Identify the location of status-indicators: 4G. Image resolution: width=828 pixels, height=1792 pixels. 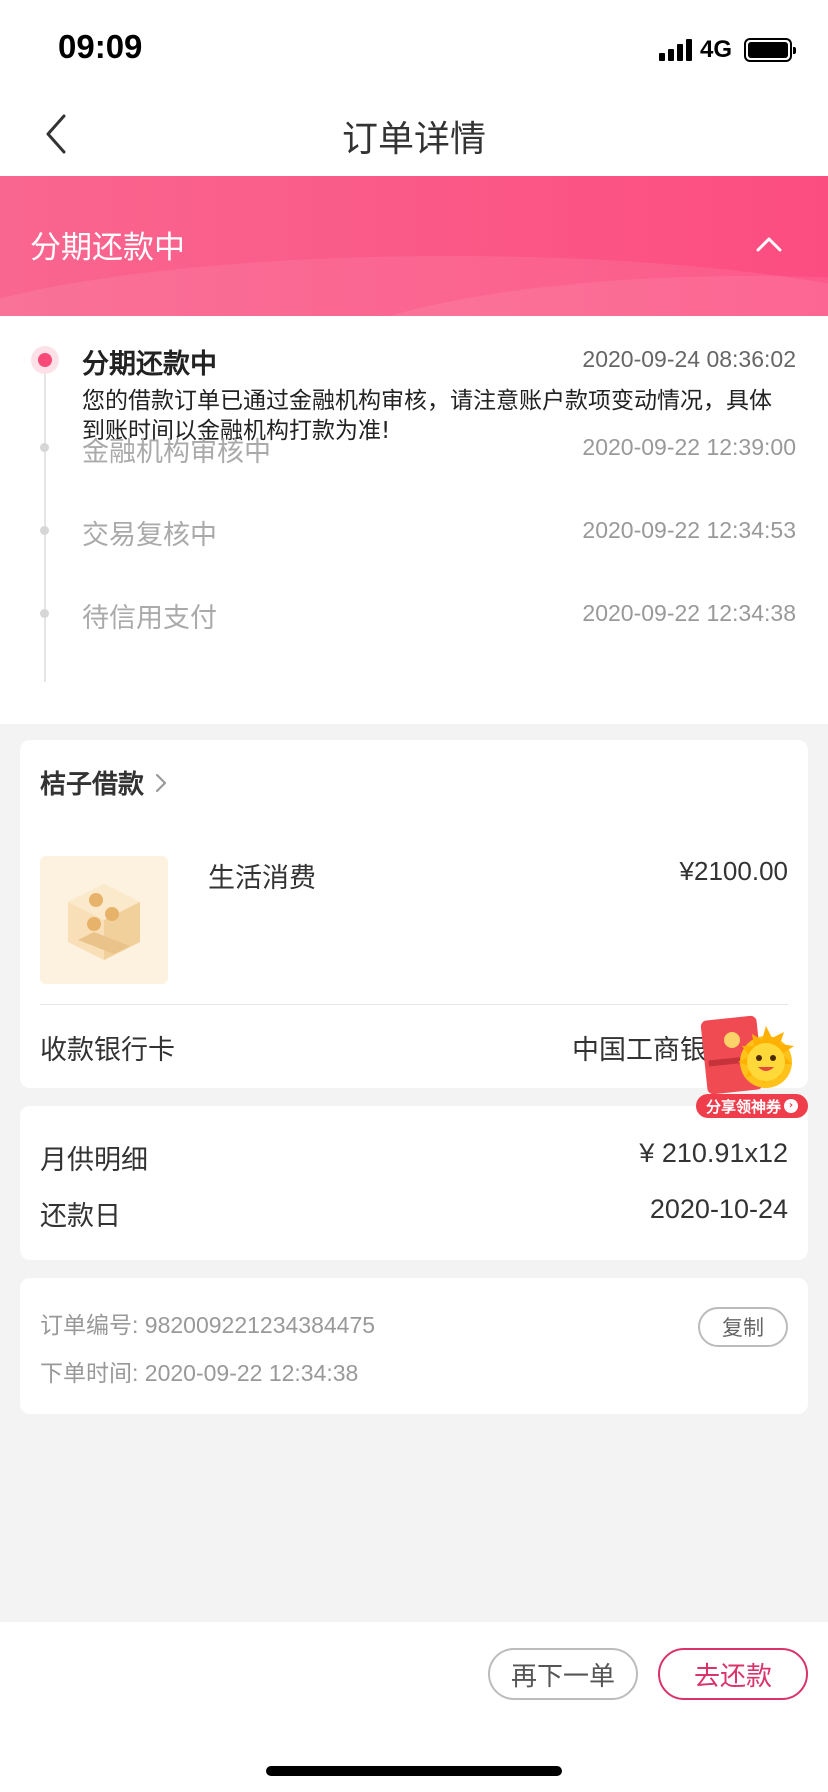
(727, 50).